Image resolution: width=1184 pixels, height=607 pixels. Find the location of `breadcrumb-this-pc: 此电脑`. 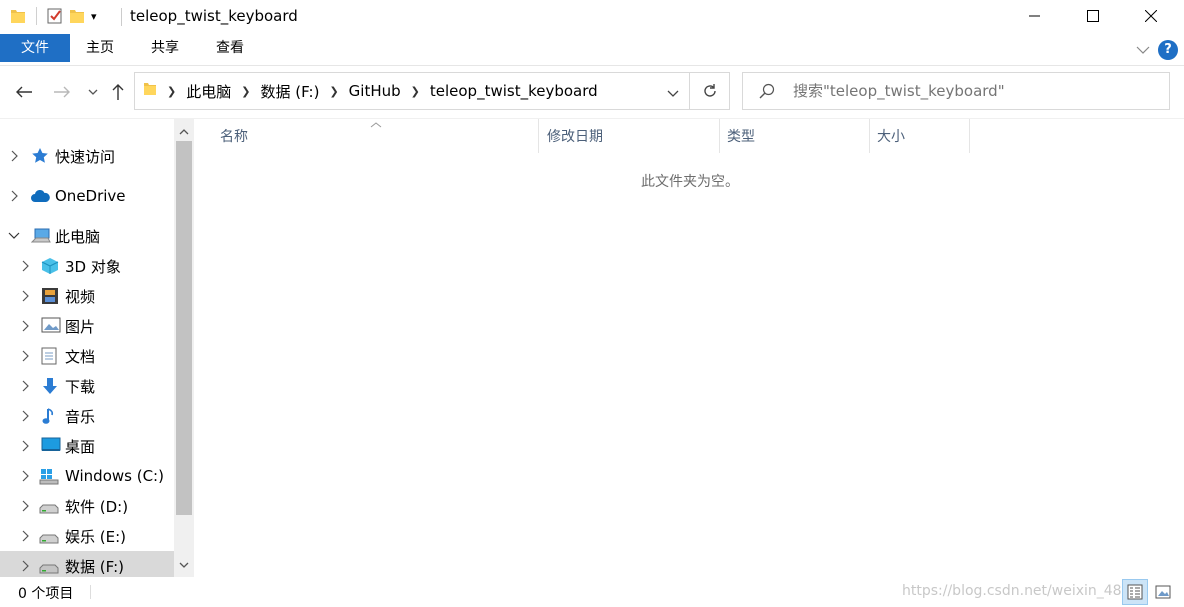

breadcrumb-this-pc: 此电脑 is located at coordinates (208, 91).